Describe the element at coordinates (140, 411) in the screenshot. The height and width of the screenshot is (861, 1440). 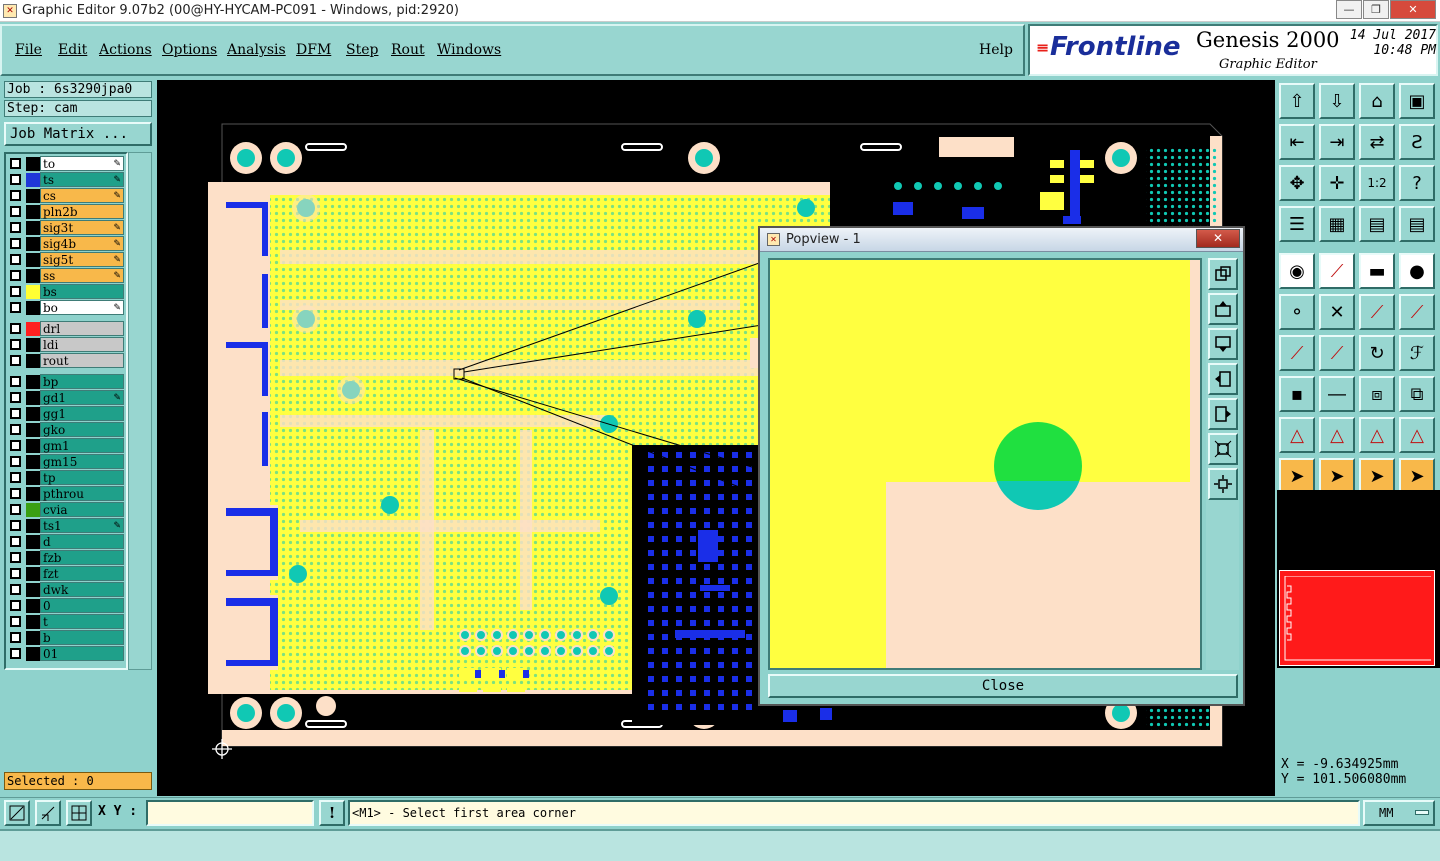
I see `layer-list-scrollbar` at that location.